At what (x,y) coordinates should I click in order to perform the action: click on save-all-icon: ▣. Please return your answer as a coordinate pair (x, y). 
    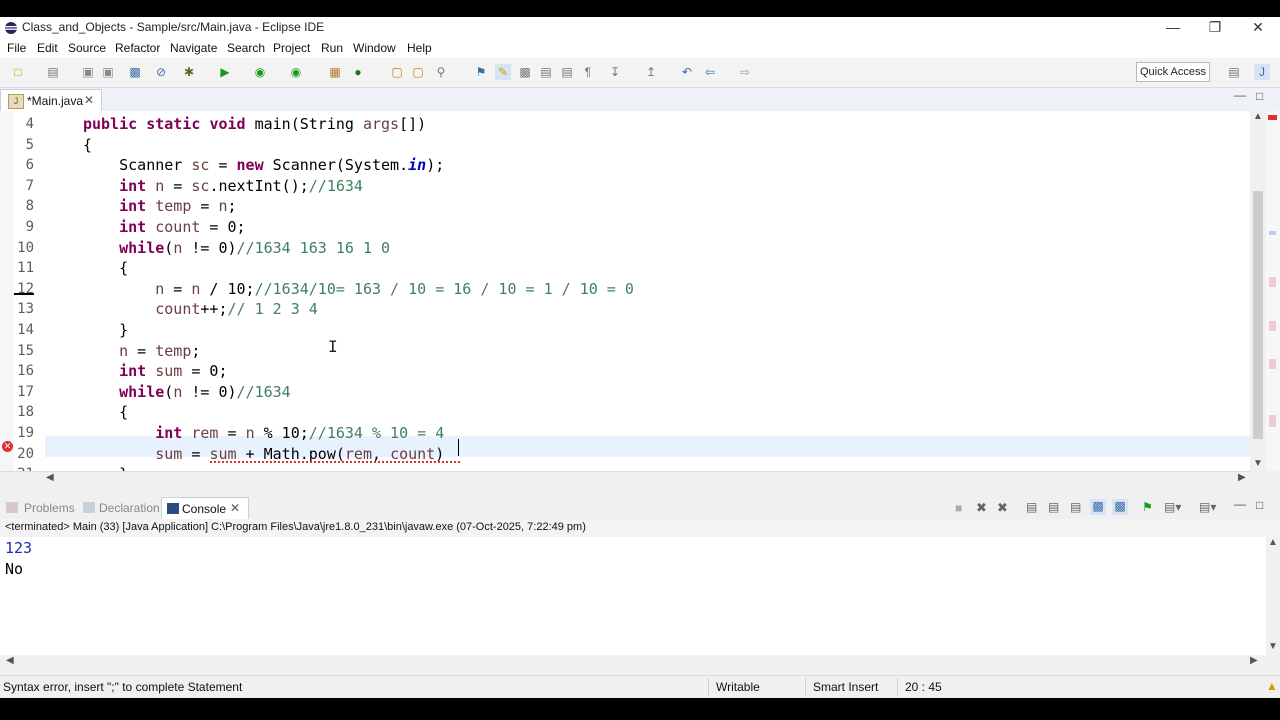
    Looking at the image, I should click on (108, 72).